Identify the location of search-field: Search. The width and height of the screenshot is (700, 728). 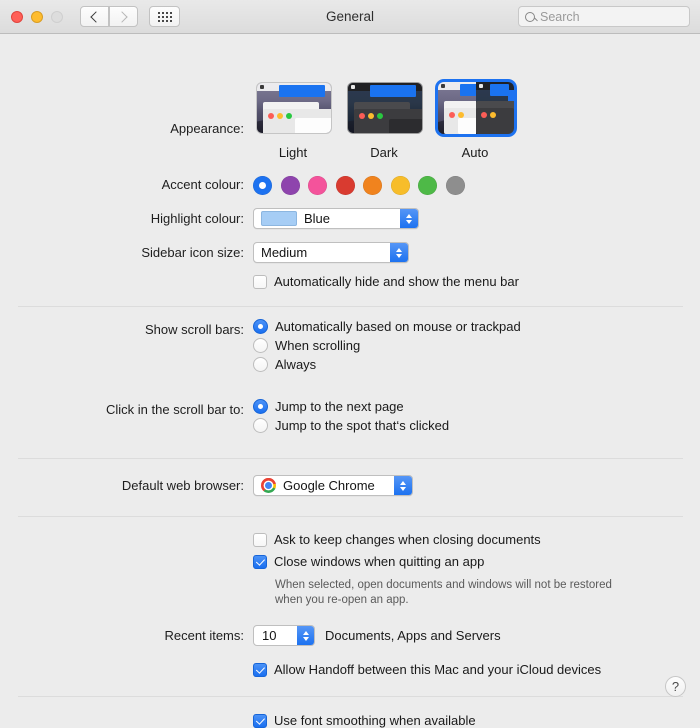
(604, 16).